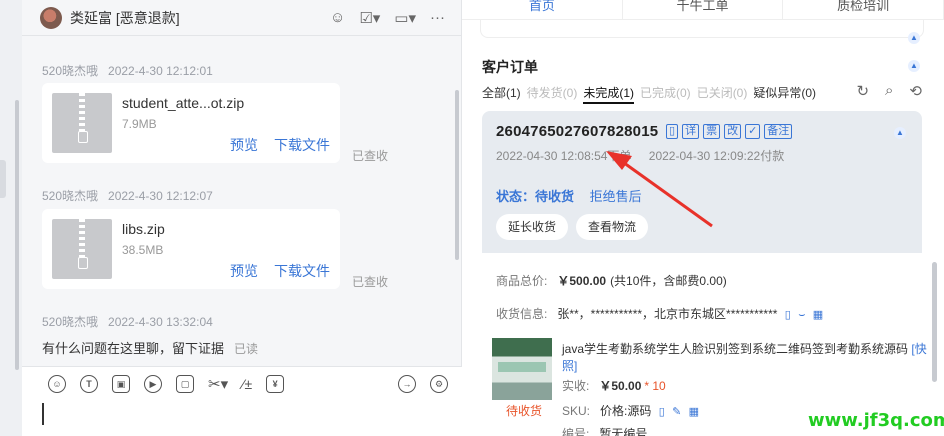 Image resolution: width=944 pixels, height=436 pixels. What do you see at coordinates (722, 94) in the screenshot?
I see `filter-closed: 已关闭(0)` at bounding box center [722, 94].